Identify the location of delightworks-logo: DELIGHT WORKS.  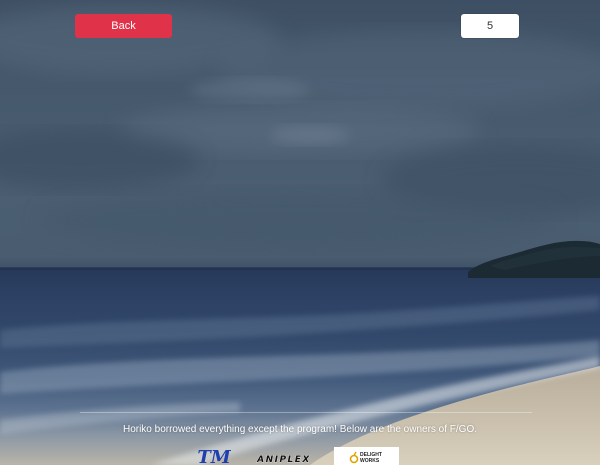
(366, 456).